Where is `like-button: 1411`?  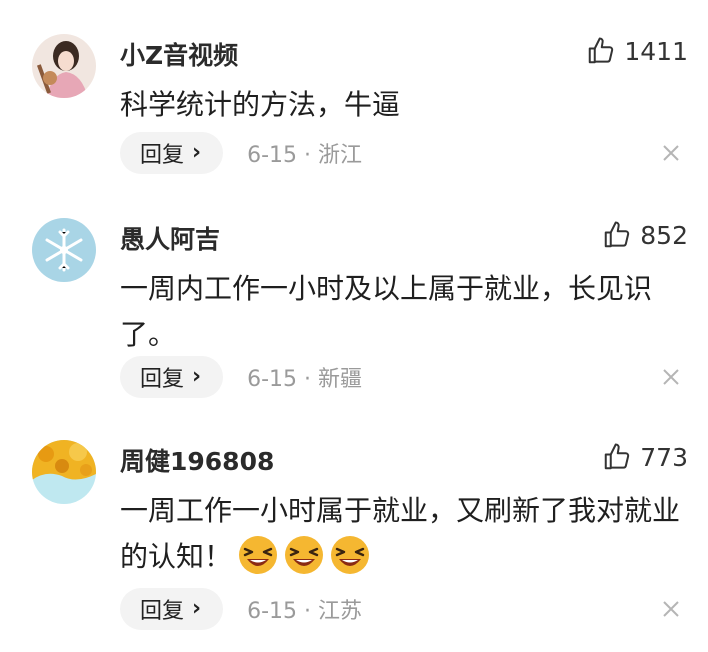
like-button: 1411 is located at coordinates (637, 51).